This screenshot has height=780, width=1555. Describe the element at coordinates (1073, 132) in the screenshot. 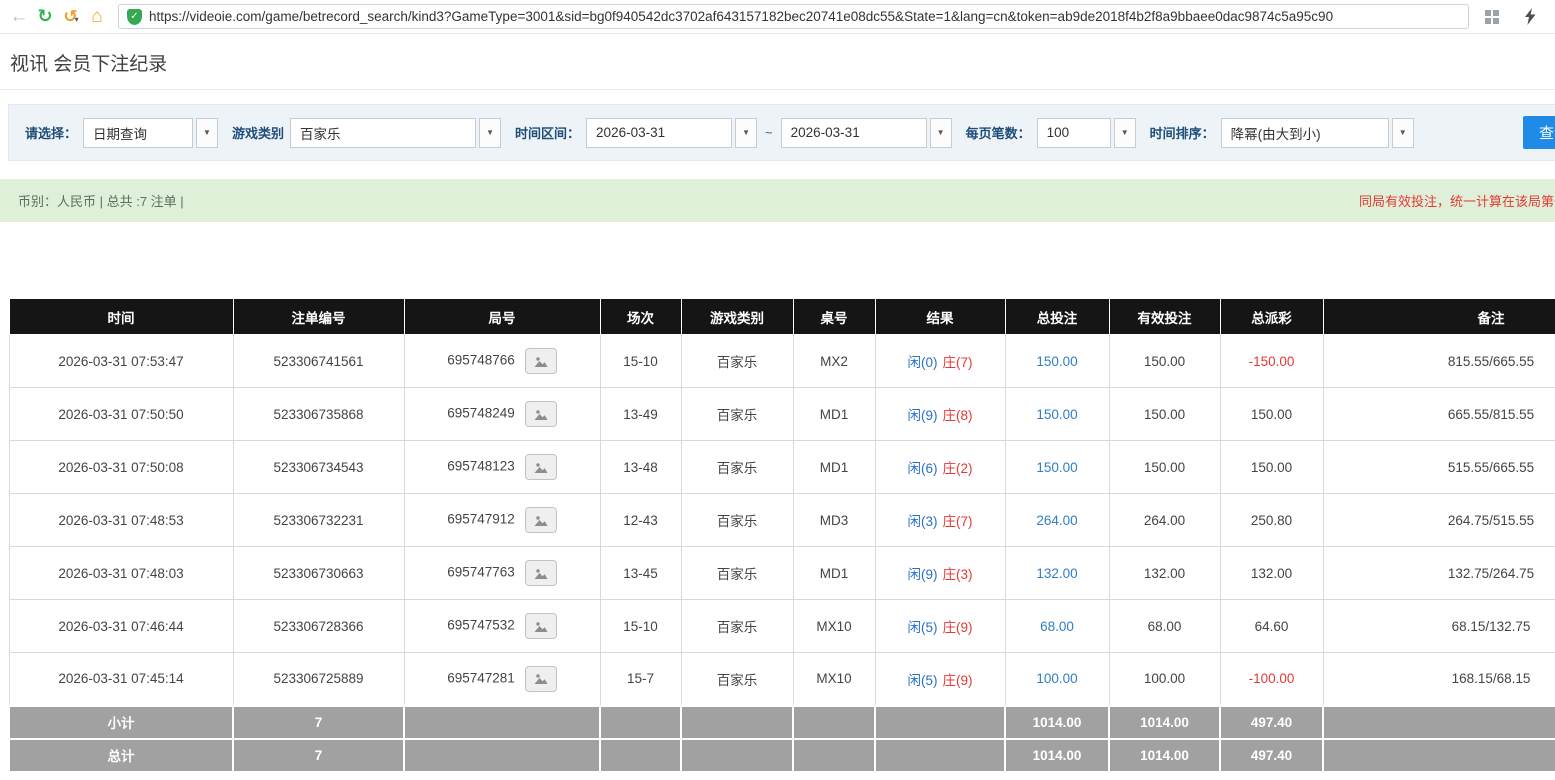

I see `page-size-value: 100` at that location.